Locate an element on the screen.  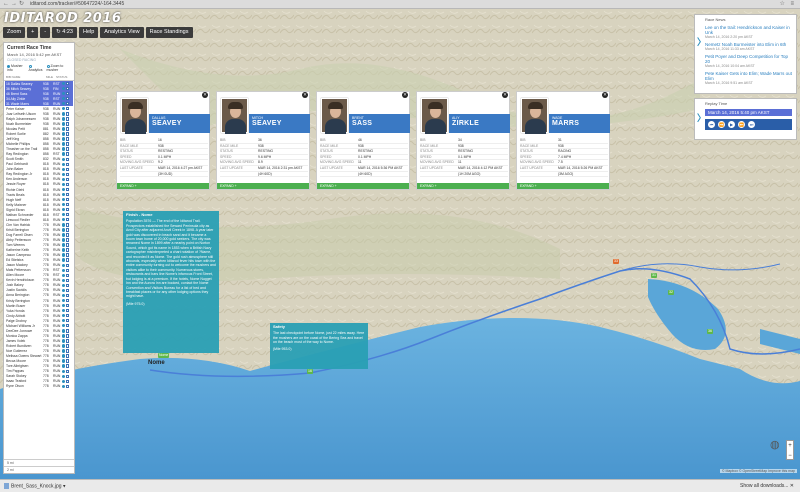
musher-marker-b: 31 is located at coordinates (654, 275).